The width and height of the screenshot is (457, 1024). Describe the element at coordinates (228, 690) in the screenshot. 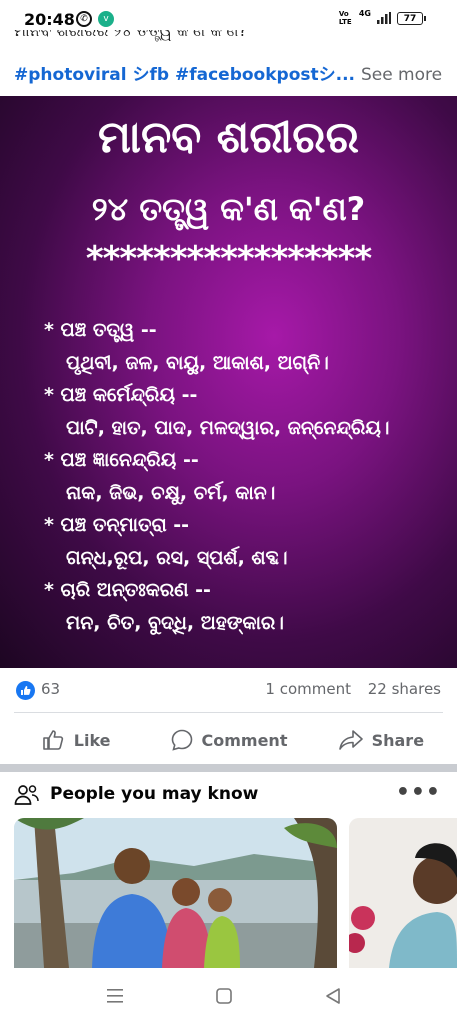

I see `reactions-summary: 63 1 comment 22 shares` at that location.